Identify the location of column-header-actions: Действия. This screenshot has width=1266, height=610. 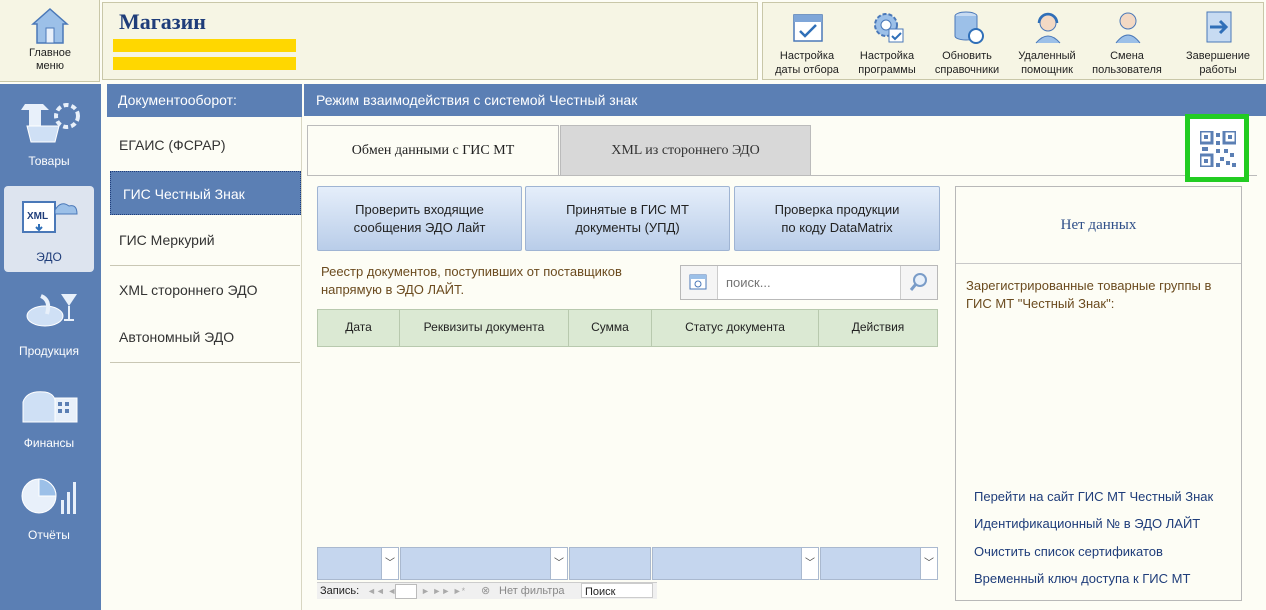
(878, 328).